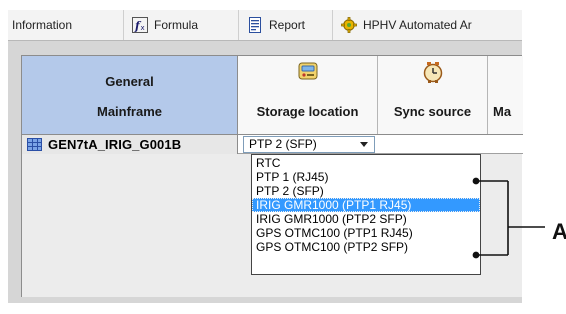  Describe the element at coordinates (143, 28) in the screenshot. I see `svg-text: x` at that location.